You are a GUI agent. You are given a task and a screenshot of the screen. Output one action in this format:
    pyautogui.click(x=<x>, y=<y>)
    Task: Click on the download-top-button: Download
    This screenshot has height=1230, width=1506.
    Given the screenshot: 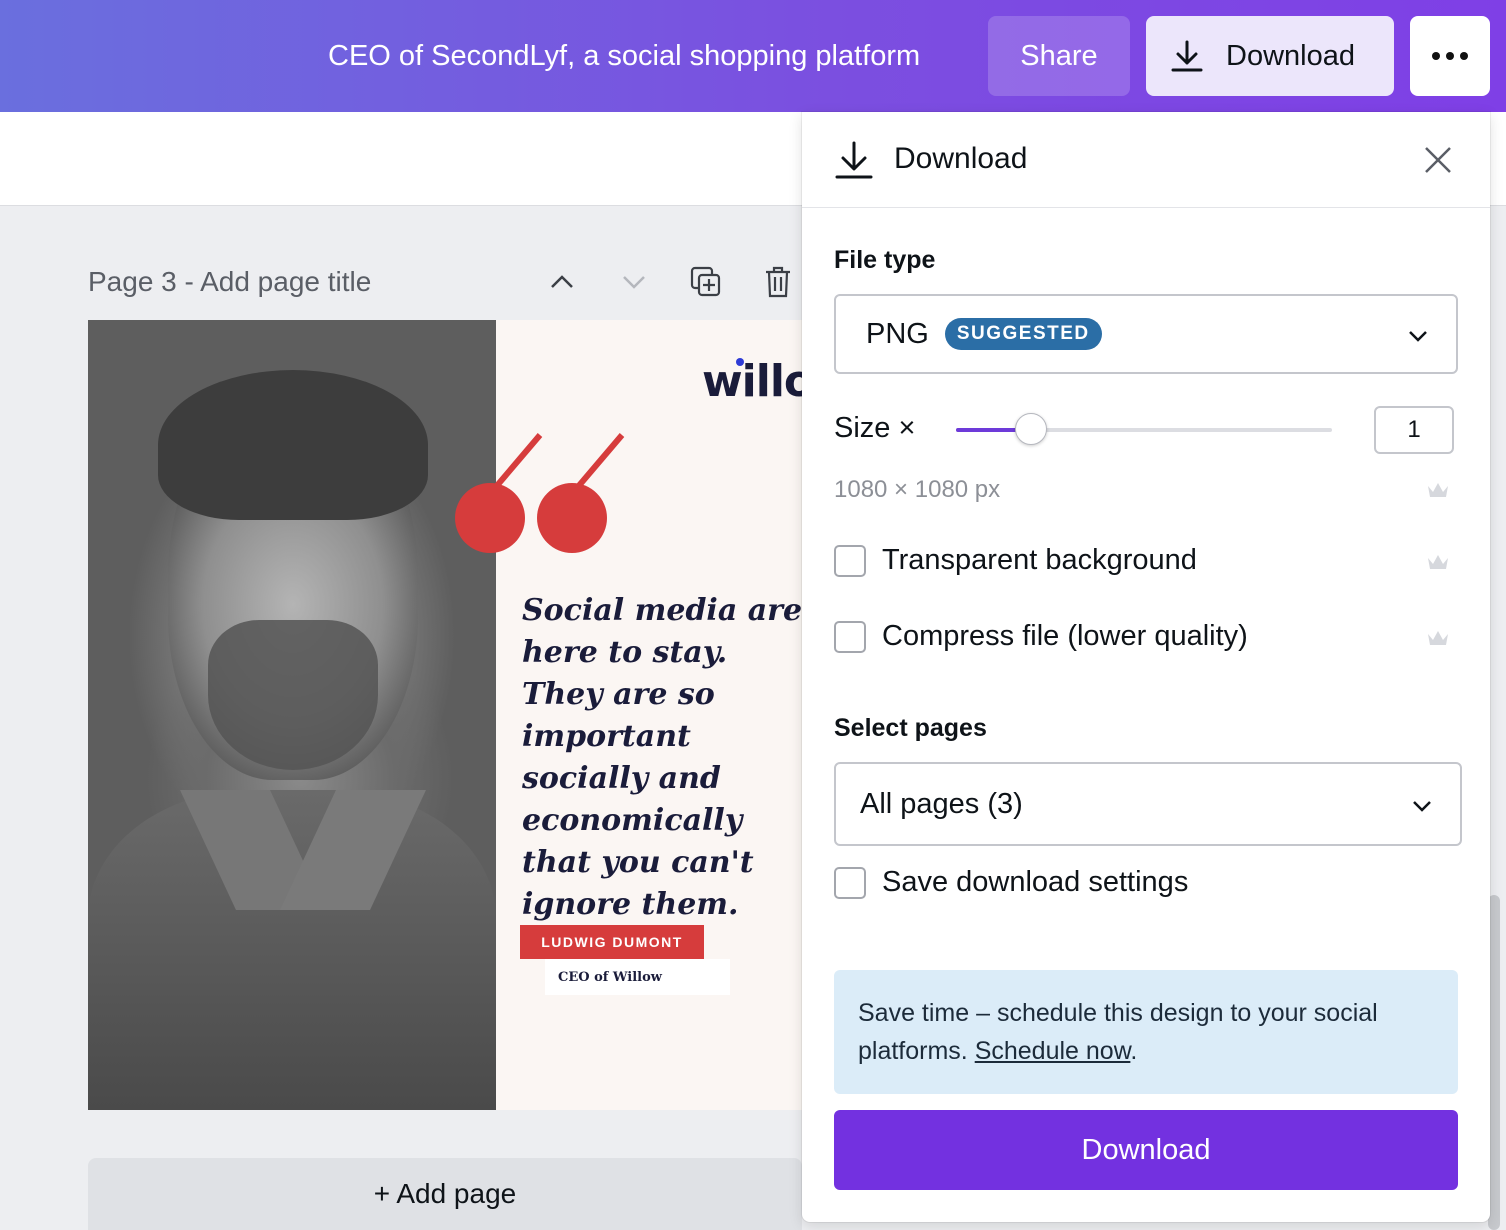 What is the action you would take?
    pyautogui.click(x=1270, y=56)
    